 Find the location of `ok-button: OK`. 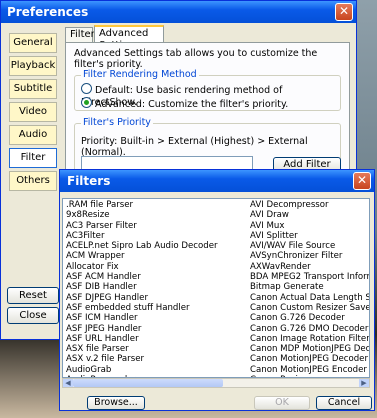

ok-button: OK is located at coordinates (282, 403).